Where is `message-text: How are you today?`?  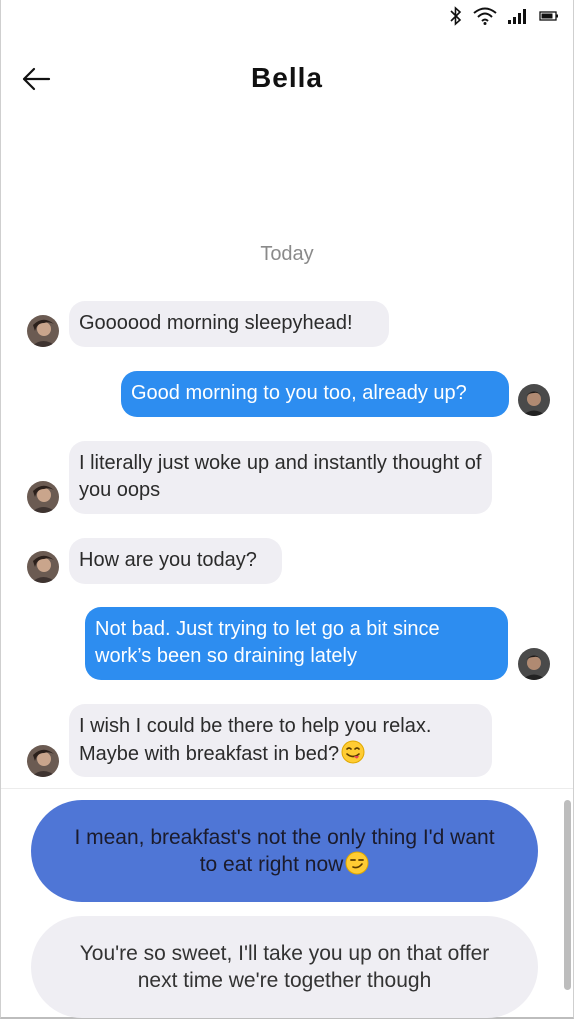
message-text: How are you today? is located at coordinates (168, 560).